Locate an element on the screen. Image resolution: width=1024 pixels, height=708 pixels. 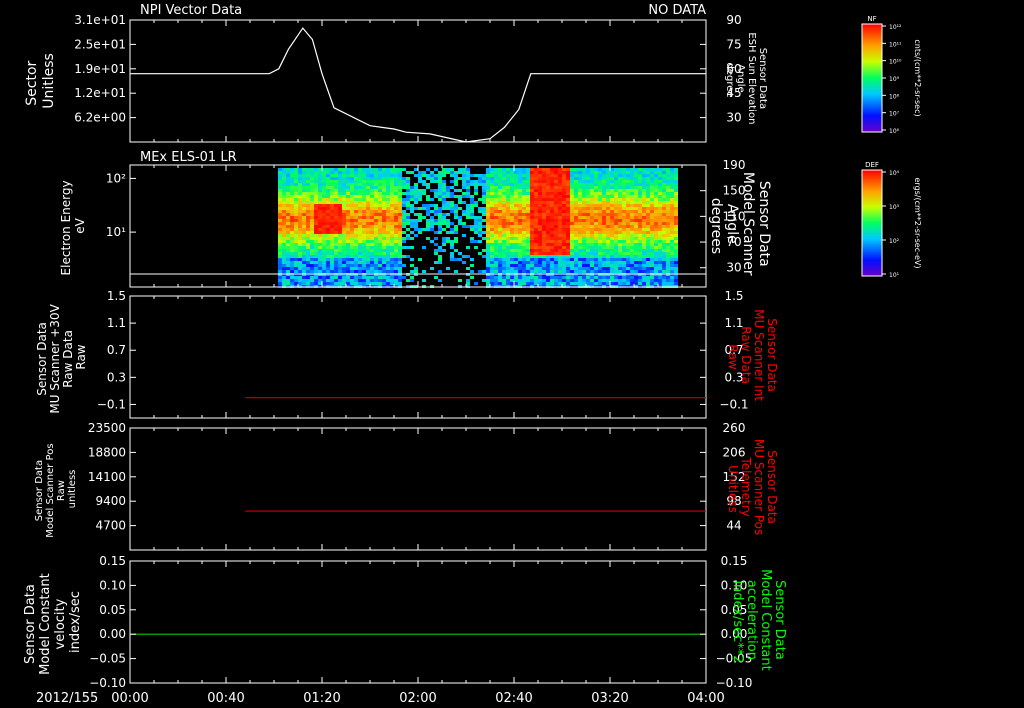
y-tick-label: 6.2e+00 is located at coordinates (100, 118).